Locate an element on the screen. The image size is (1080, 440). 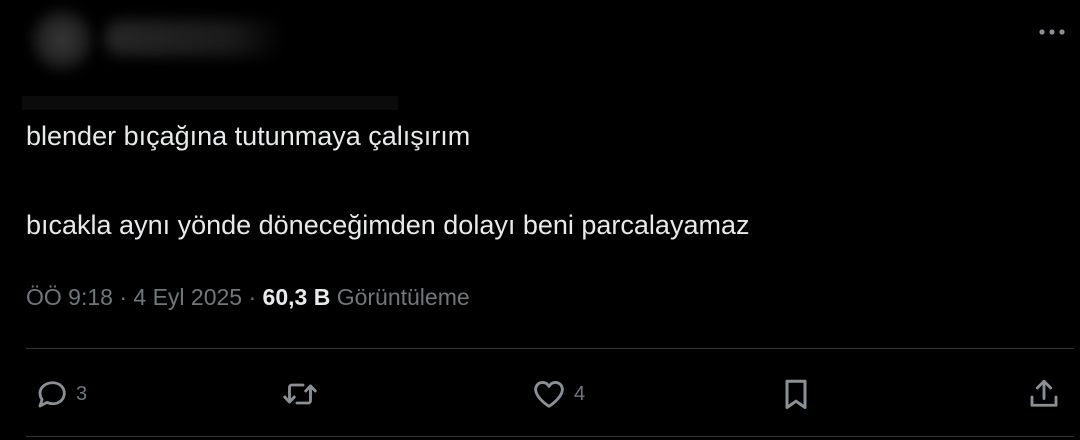
share-button is located at coordinates (1044, 394).